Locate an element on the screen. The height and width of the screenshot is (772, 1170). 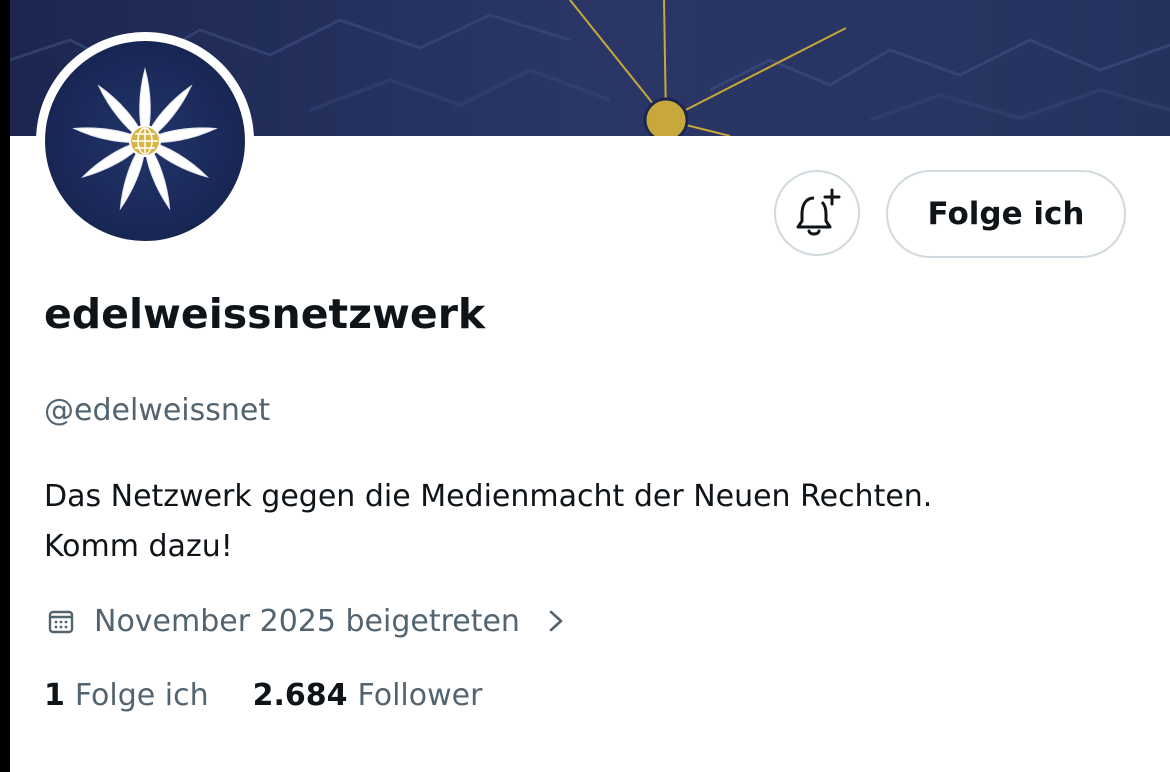
followers-count: 2.684 is located at coordinates (300, 695).